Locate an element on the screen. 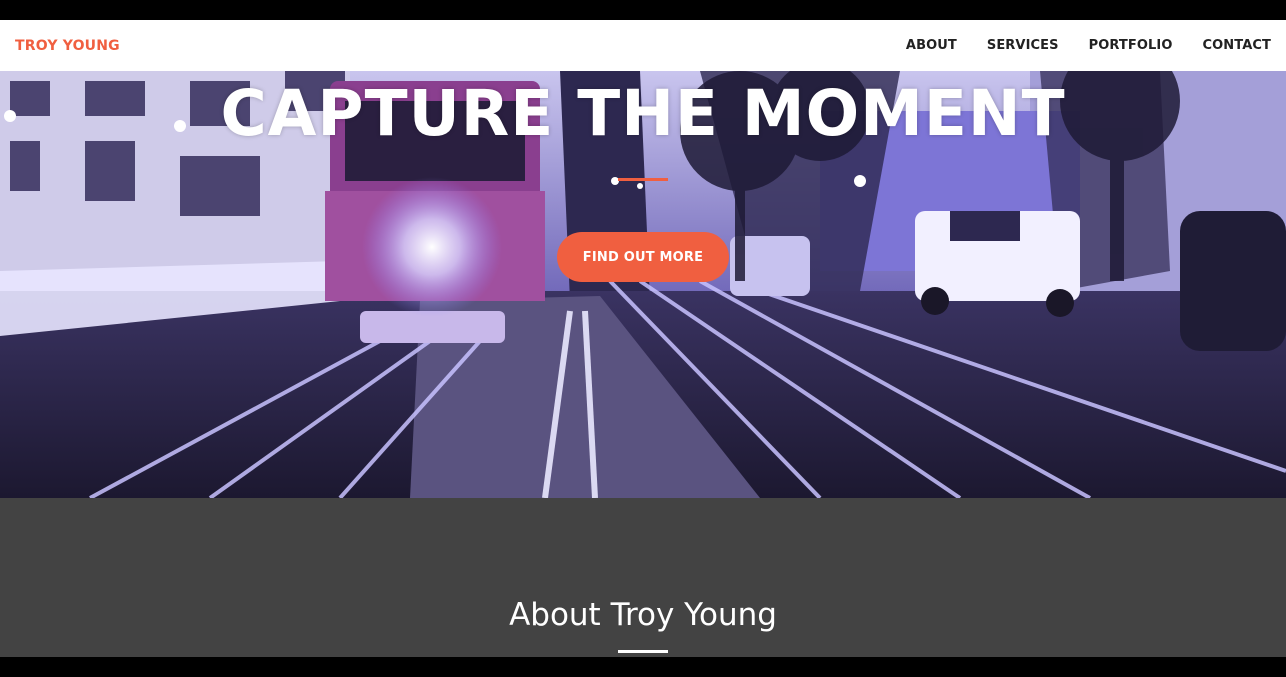 This screenshot has height=677, width=1286. nav-link-about: ABOUT is located at coordinates (931, 45).